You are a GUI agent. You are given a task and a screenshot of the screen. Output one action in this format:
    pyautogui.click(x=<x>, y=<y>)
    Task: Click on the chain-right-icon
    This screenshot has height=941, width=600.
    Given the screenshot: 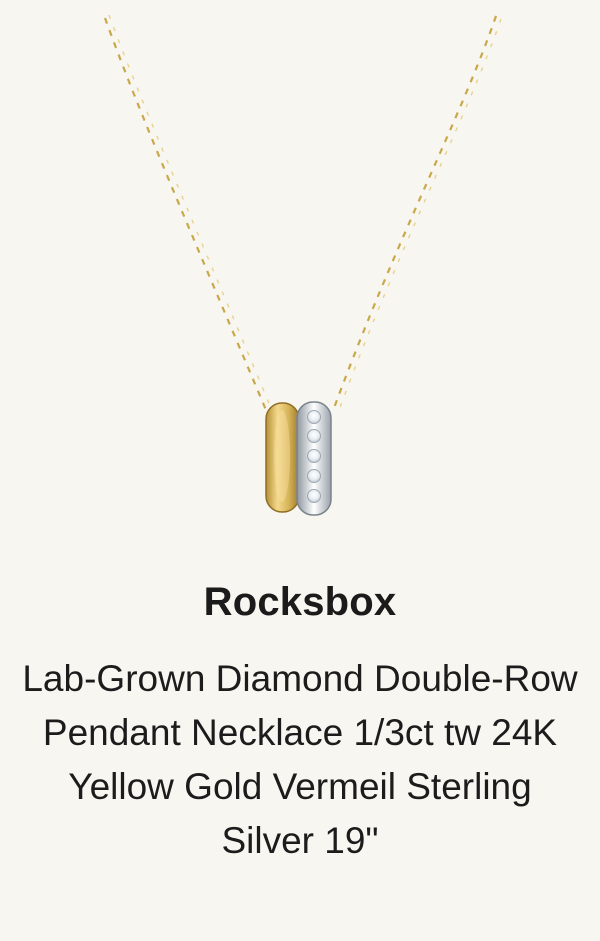 What is the action you would take?
    pyautogui.click(x=417, y=213)
    